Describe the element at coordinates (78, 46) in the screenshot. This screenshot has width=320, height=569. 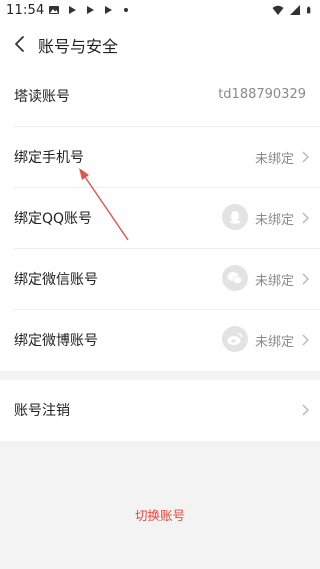
I see `page-title: 账号与安全` at that location.